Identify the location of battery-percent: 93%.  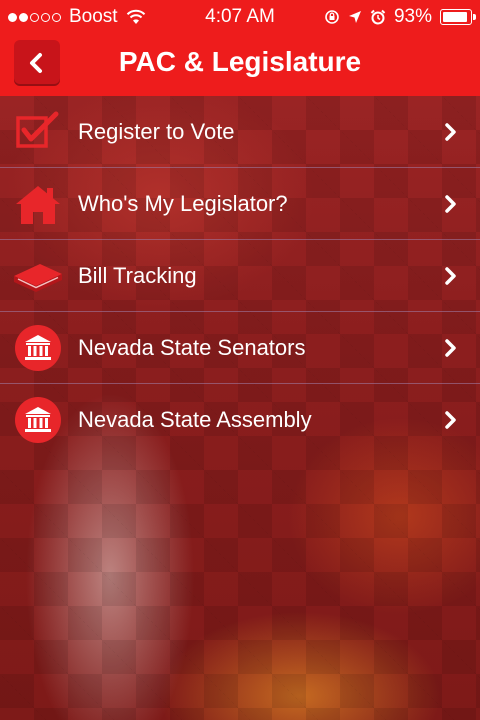
(412, 16).